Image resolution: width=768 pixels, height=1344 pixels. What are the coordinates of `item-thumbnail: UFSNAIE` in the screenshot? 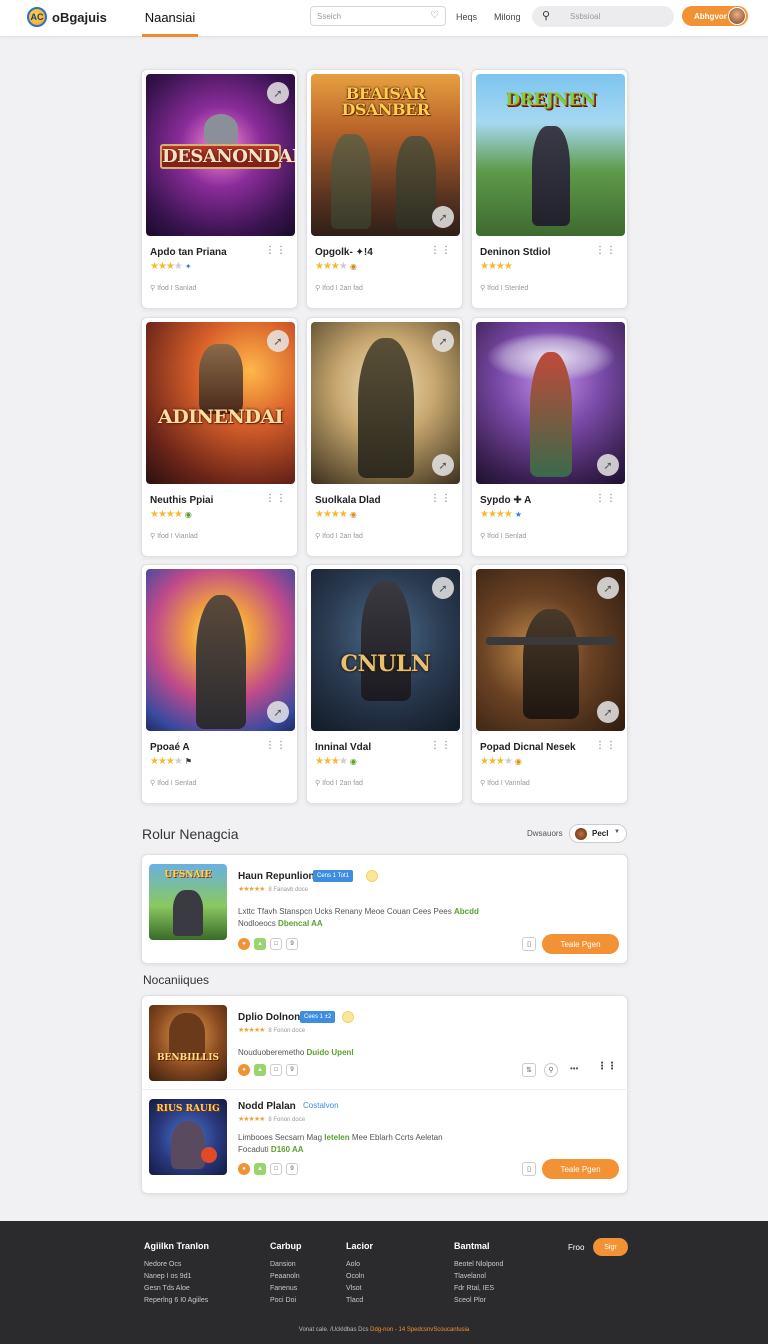 It's located at (188, 902).